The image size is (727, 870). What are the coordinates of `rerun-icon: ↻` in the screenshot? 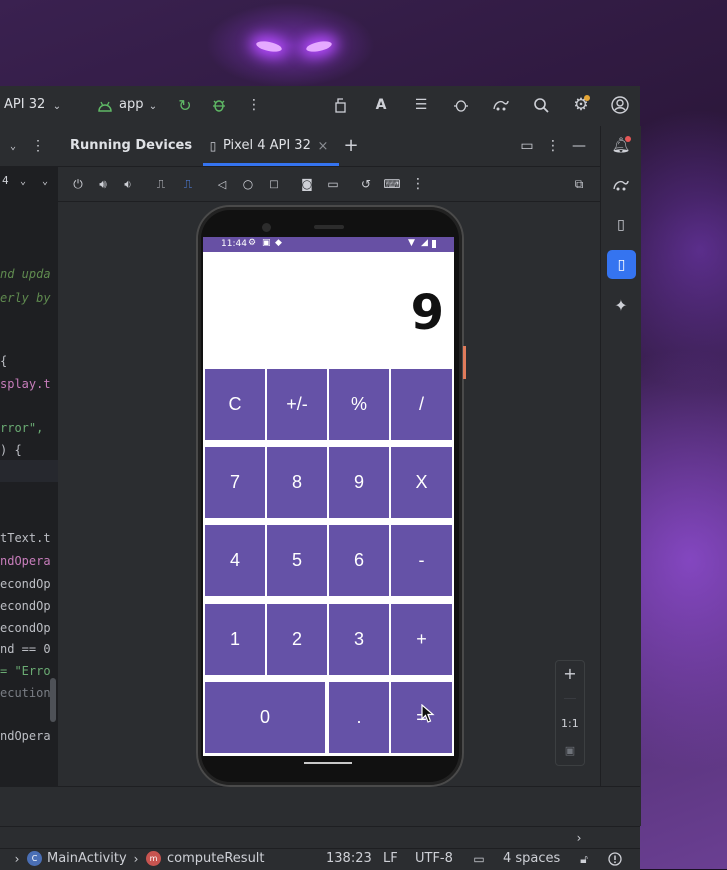 It's located at (185, 105).